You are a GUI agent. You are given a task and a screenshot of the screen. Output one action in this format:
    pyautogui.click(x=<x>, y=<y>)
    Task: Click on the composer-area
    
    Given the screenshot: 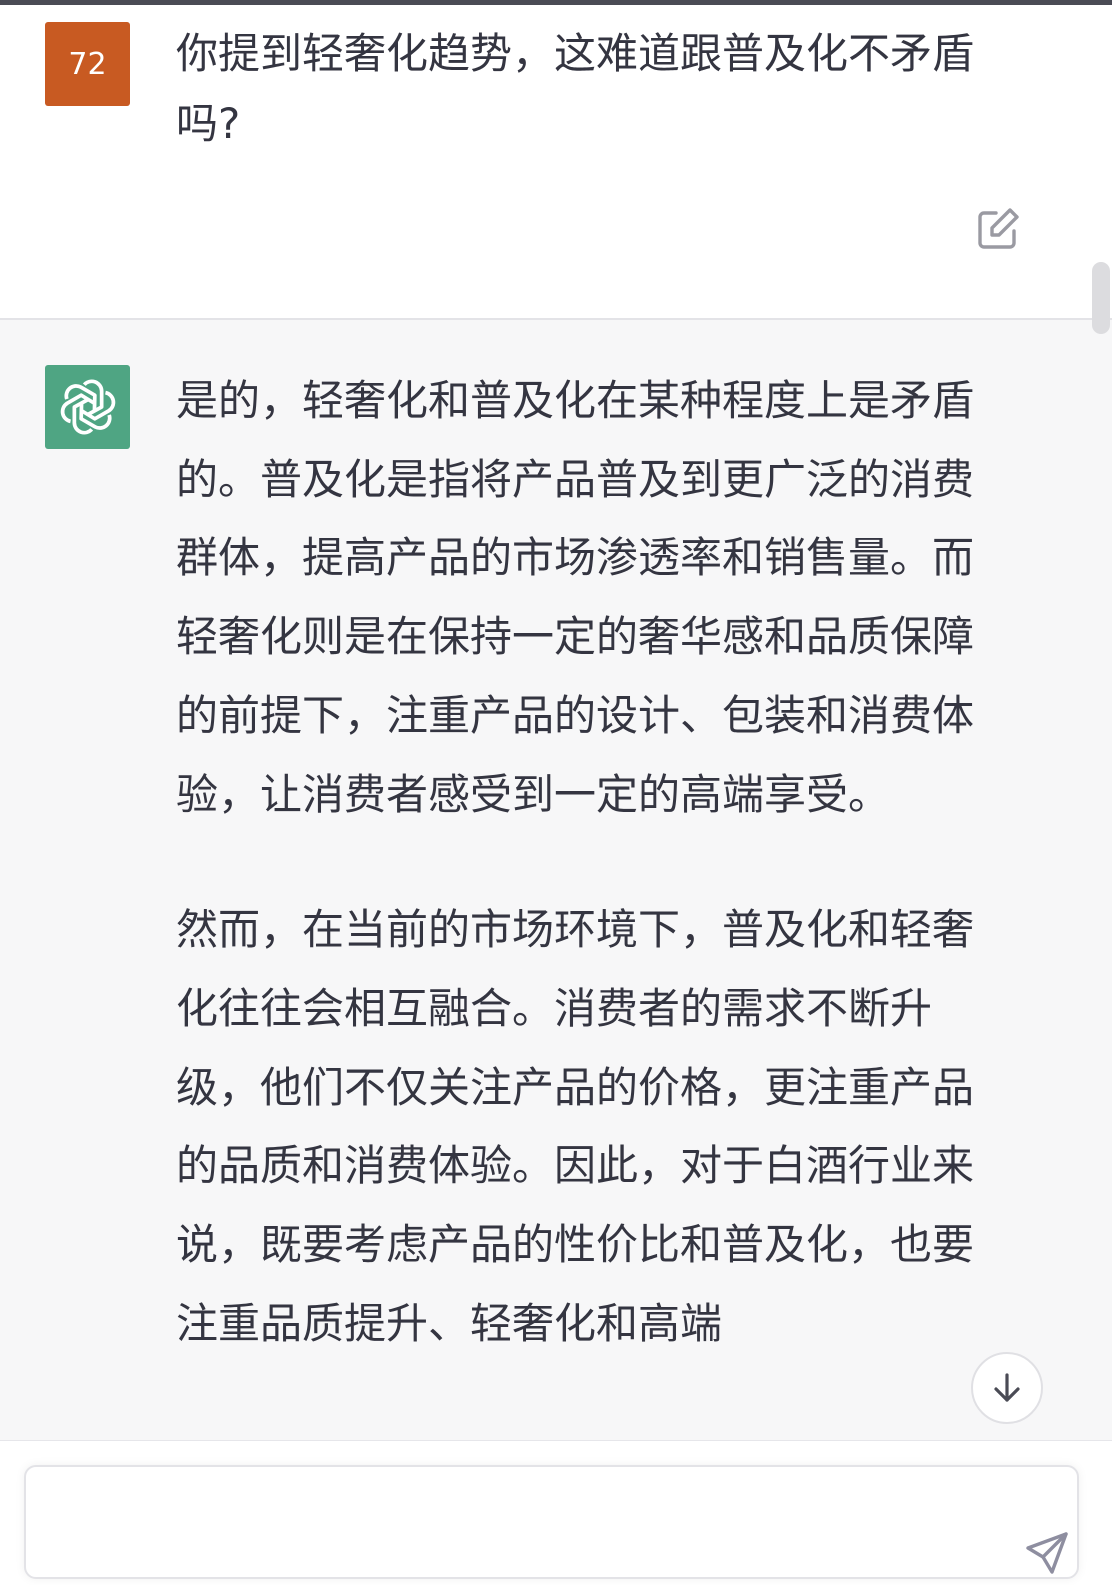 What is the action you would take?
    pyautogui.click(x=556, y=1512)
    